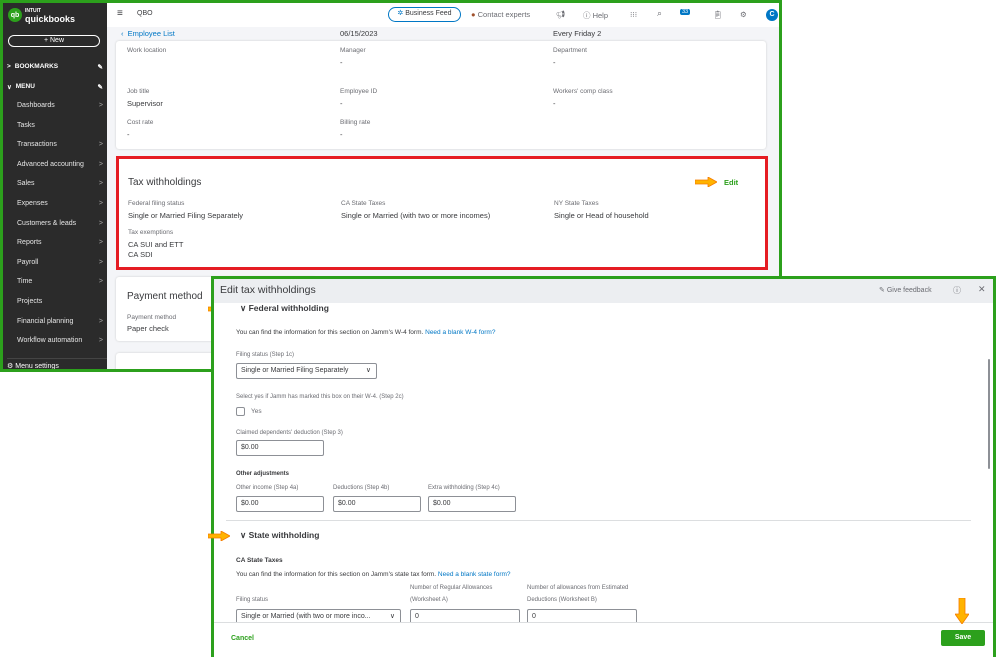  Describe the element at coordinates (500, 14) in the screenshot. I see `contact-experts-button: ● Contact experts` at that location.